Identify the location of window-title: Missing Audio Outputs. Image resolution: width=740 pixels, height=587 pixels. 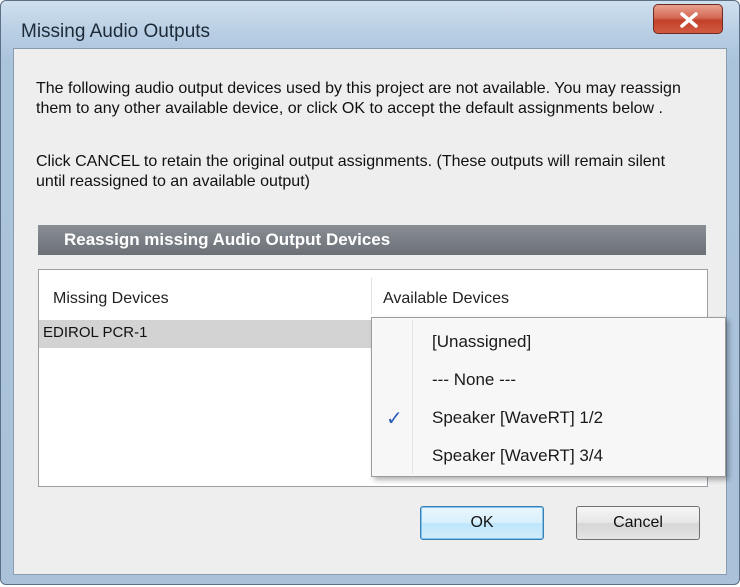
(116, 31).